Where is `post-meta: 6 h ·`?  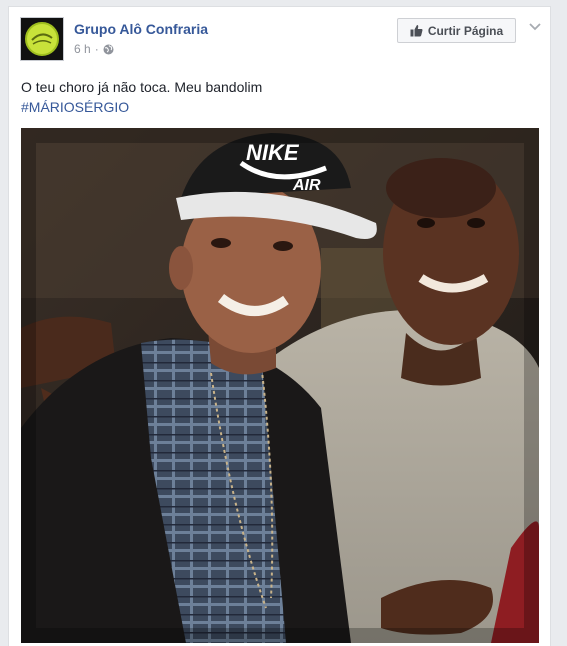
post-meta: 6 h · is located at coordinates (94, 49).